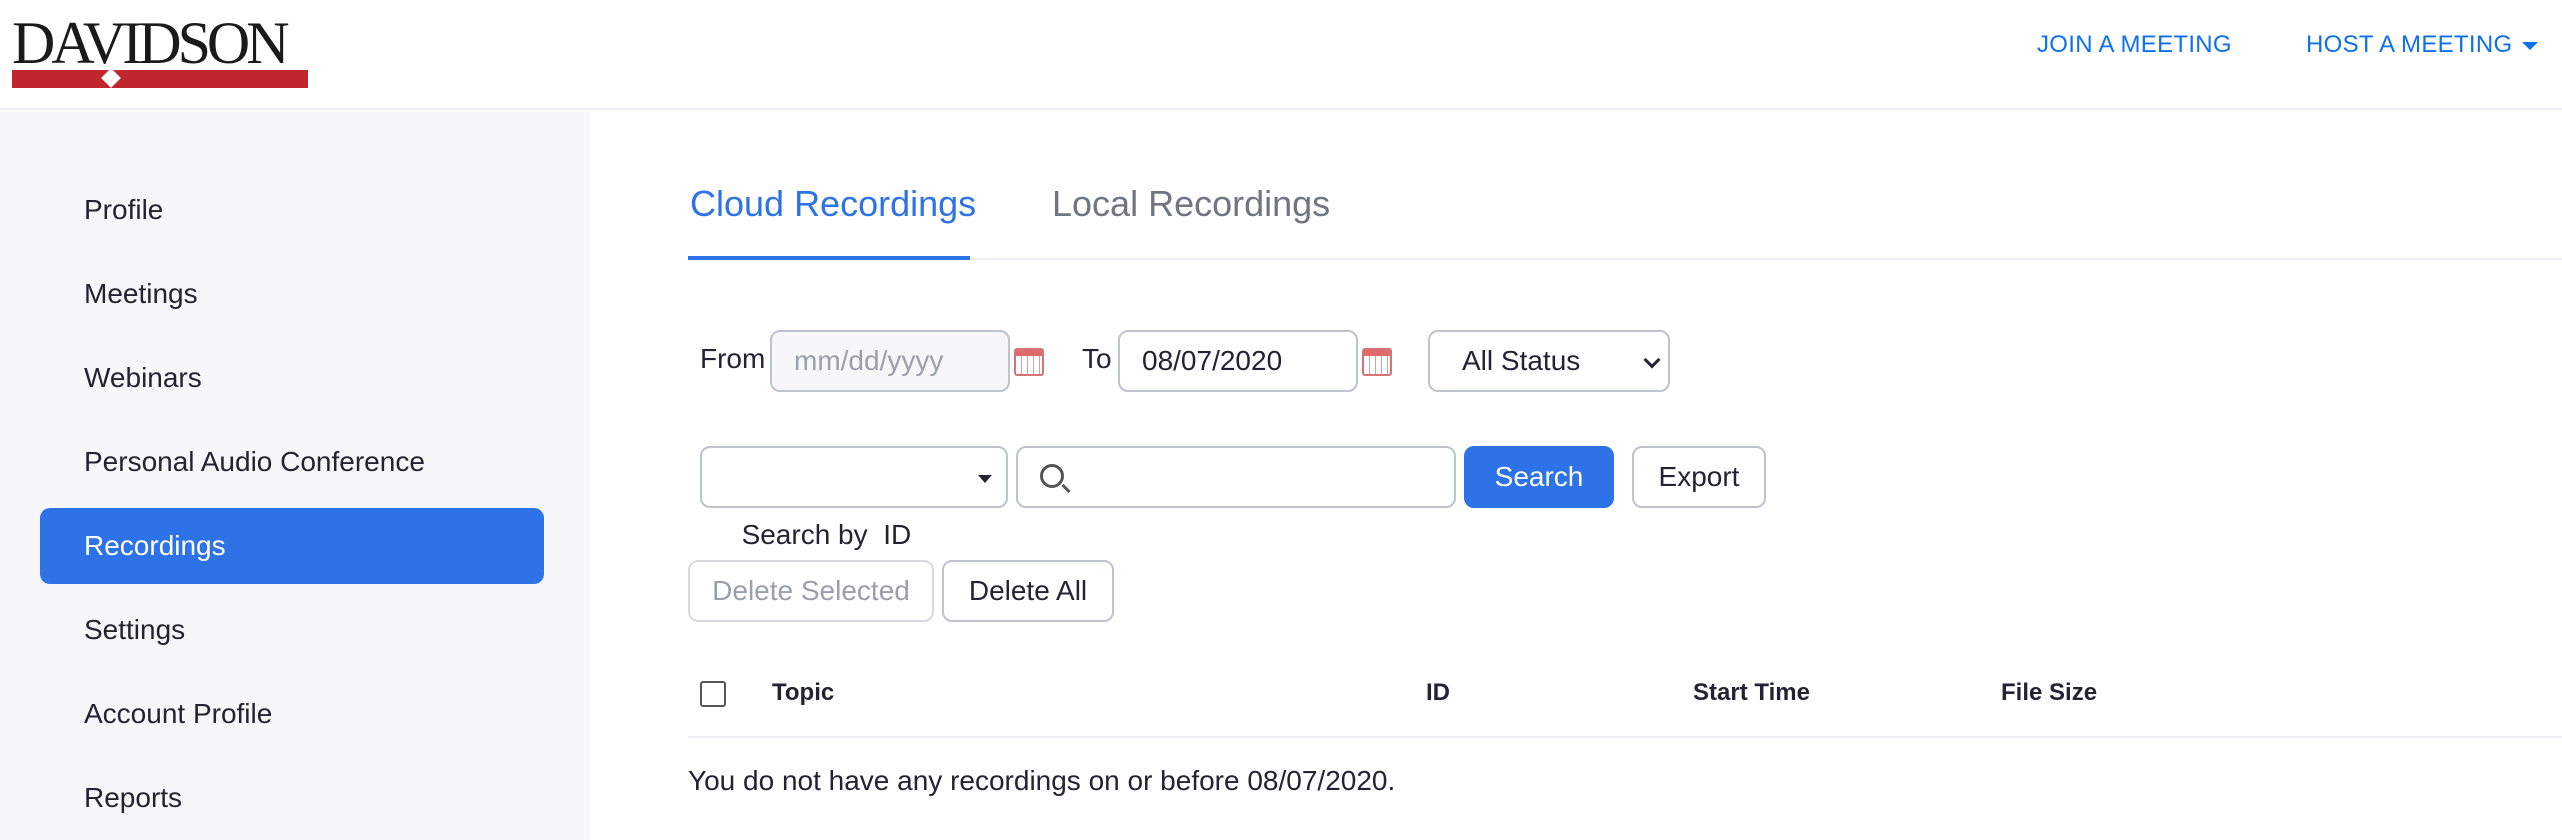  What do you see at coordinates (292, 798) in the screenshot?
I see `sidebar-item-reports: Reports` at bounding box center [292, 798].